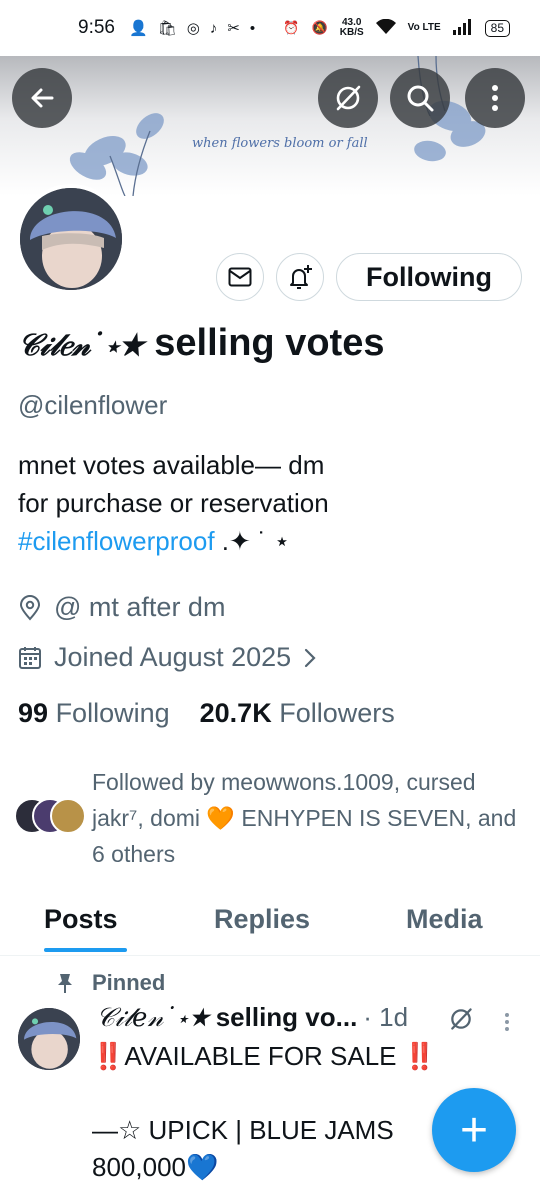 Image resolution: width=540 pixels, height=1199 pixels. I want to click on banner-caption: when flowers bloom or fall, so click(280, 143).